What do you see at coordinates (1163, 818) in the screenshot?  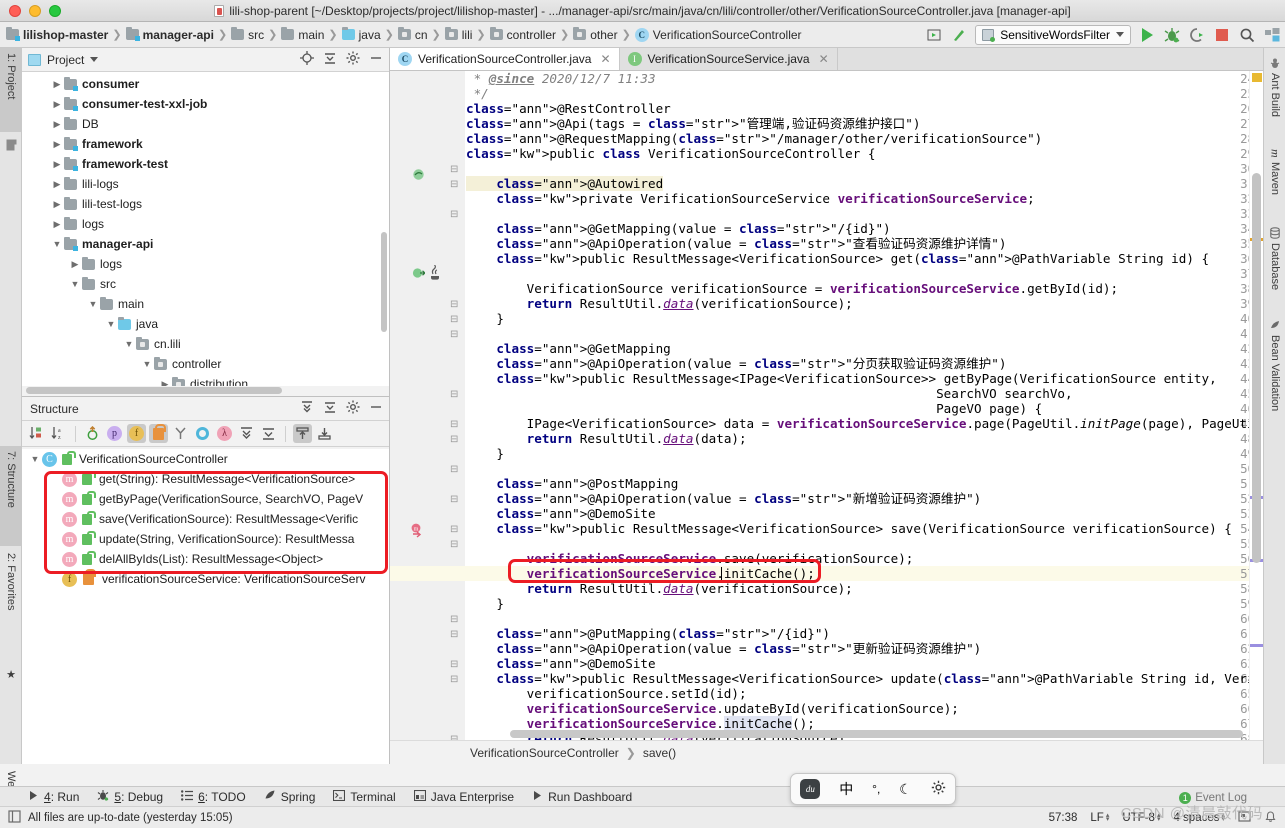 I see `status-bar-right: 57:38 LF ▴ ▾ UTF-8 ▴ ▾ 4 spaces ▴ ▾` at bounding box center [1163, 818].